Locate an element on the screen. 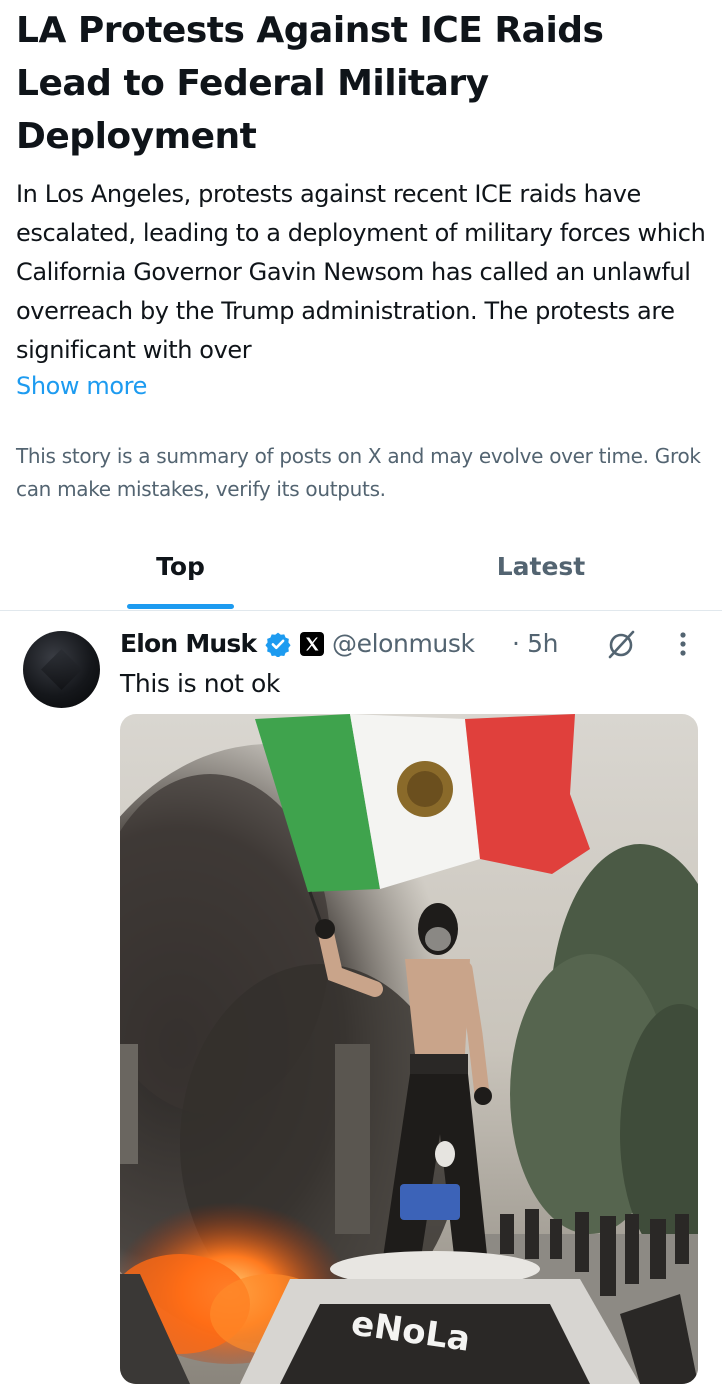 The height and width of the screenshot is (1384, 722). show-more-link: Show more is located at coordinates (361, 386).